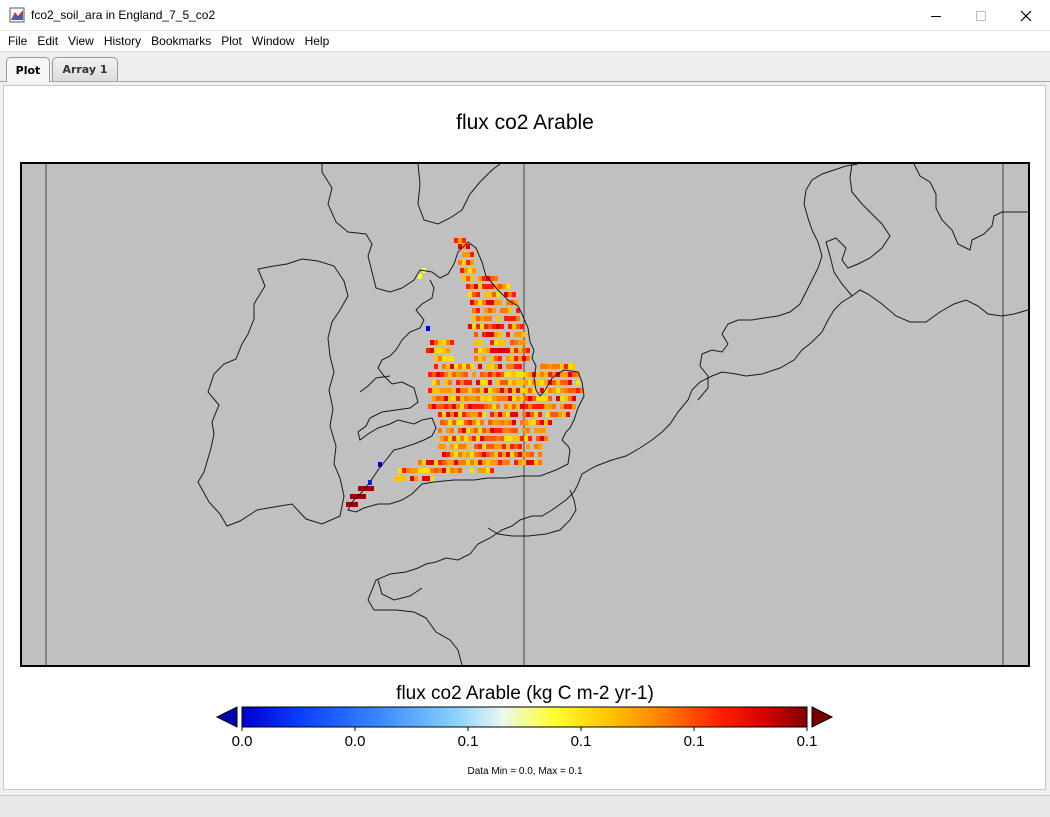  What do you see at coordinates (317, 41) in the screenshot?
I see `menu-help: Help` at bounding box center [317, 41].